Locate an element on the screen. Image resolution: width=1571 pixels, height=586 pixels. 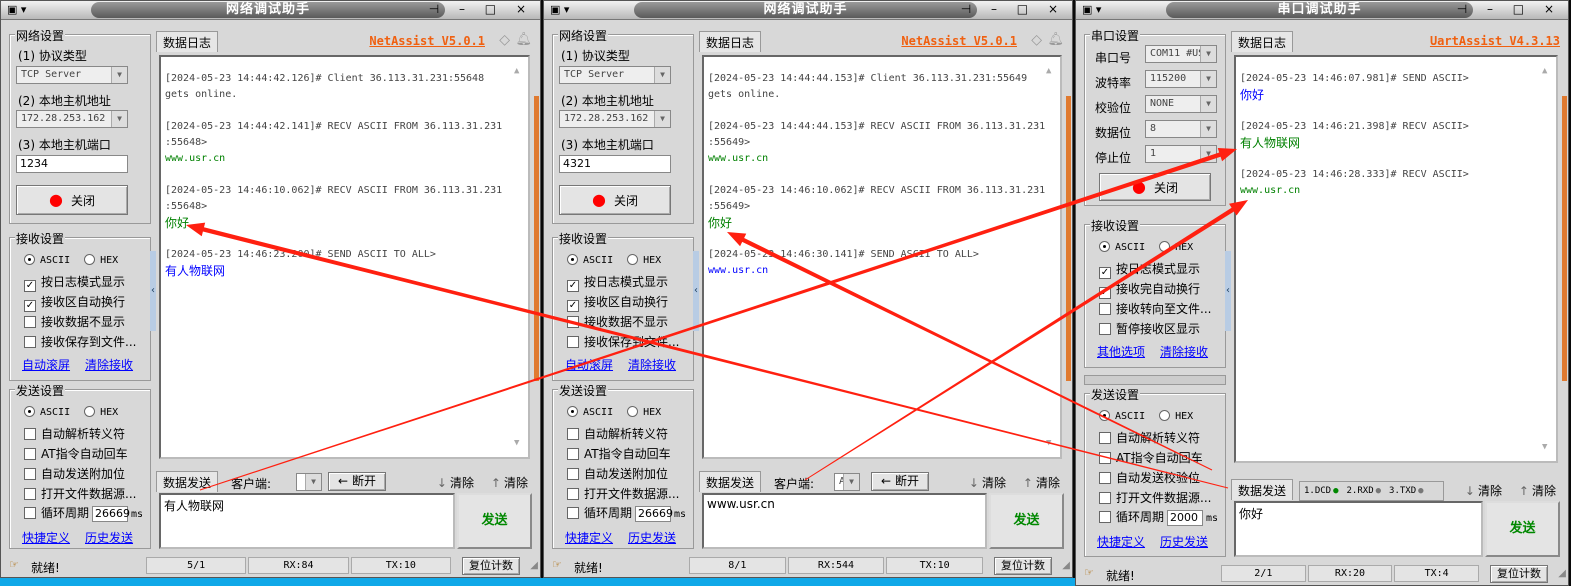
receive-link-1: 其他选项 is located at coordinates (1121, 351).